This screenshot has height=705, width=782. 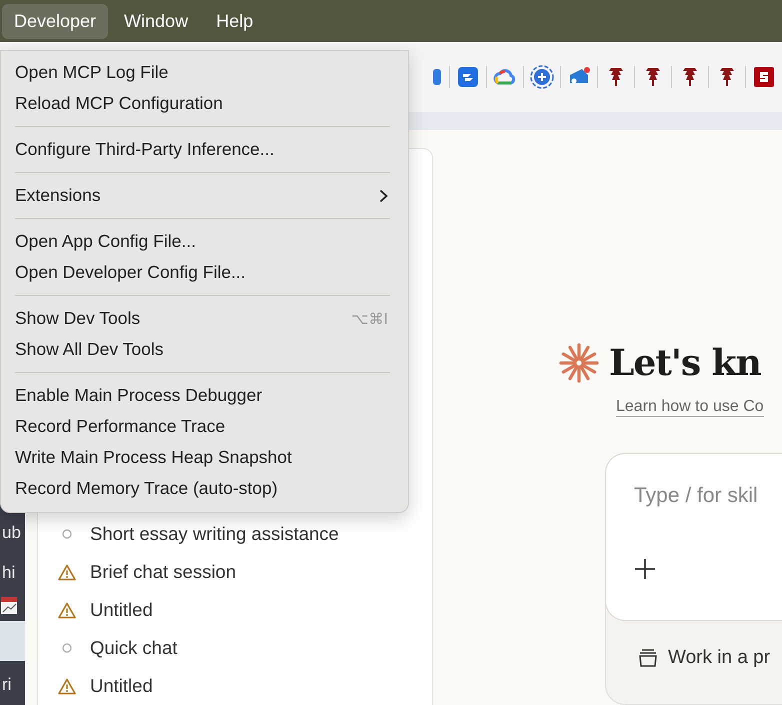 What do you see at coordinates (134, 648) in the screenshot?
I see `chat-item: Quick chat` at bounding box center [134, 648].